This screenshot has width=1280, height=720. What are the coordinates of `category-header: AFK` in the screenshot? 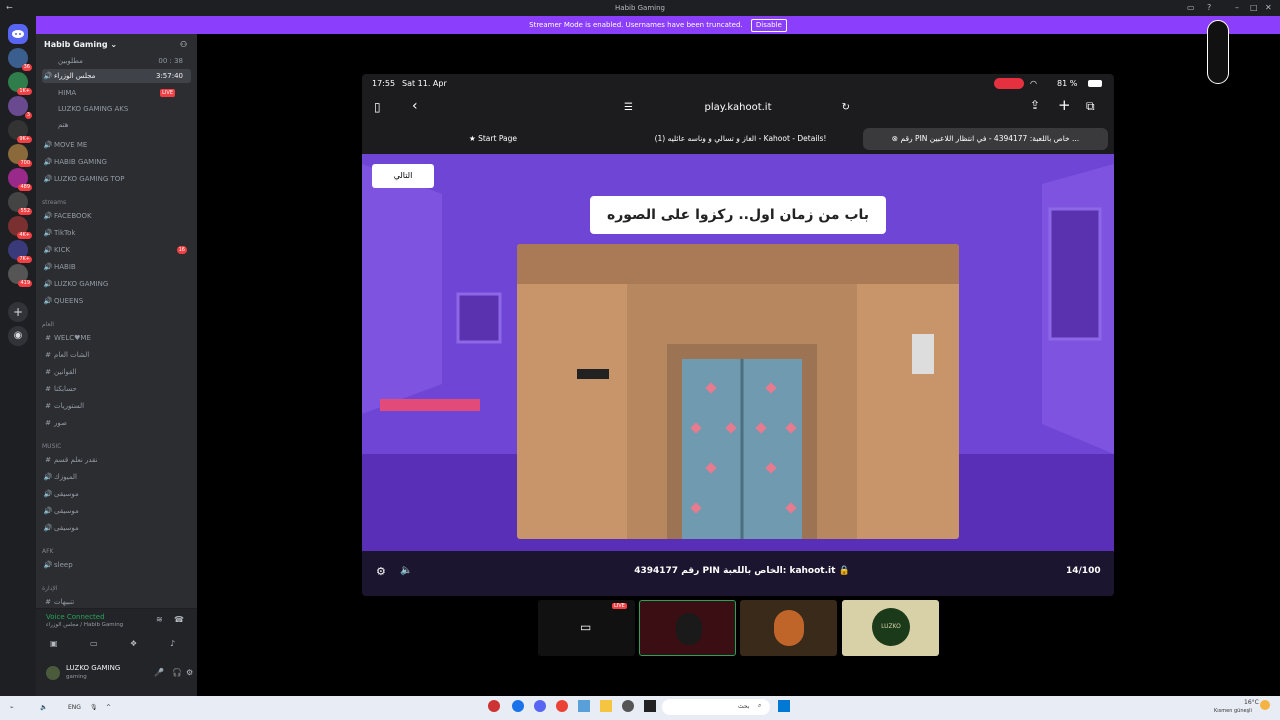 It's located at (116, 552).